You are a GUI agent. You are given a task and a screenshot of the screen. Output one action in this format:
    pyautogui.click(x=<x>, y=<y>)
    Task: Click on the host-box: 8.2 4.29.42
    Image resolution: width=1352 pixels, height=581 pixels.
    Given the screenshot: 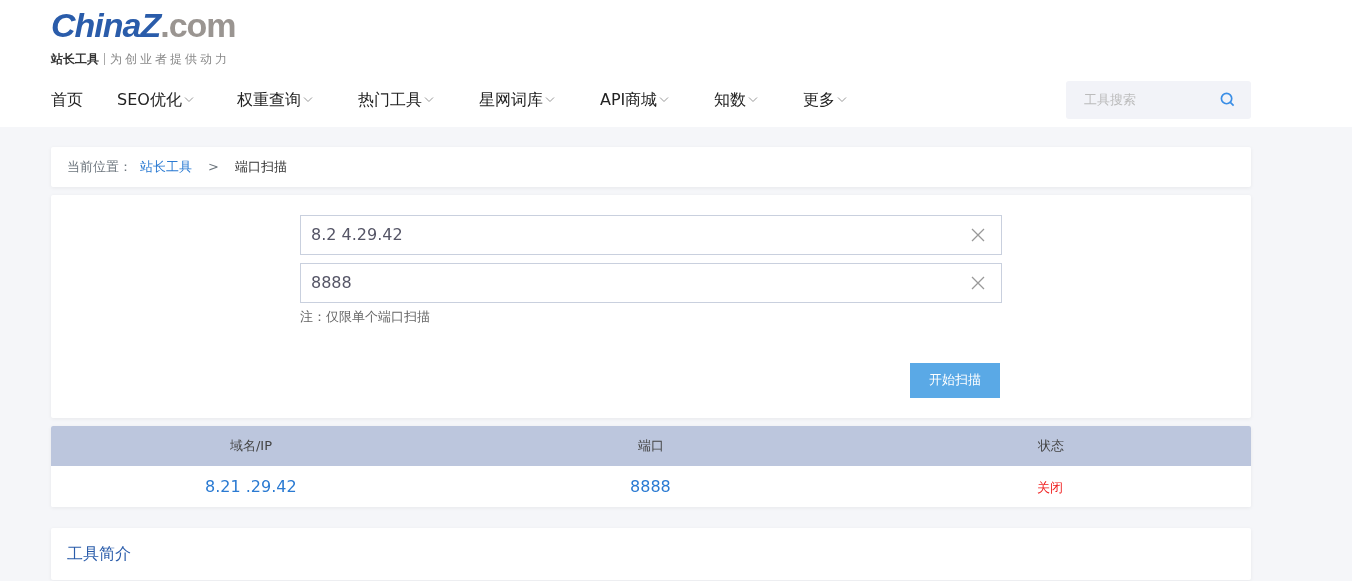 What is the action you would take?
    pyautogui.click(x=651, y=235)
    